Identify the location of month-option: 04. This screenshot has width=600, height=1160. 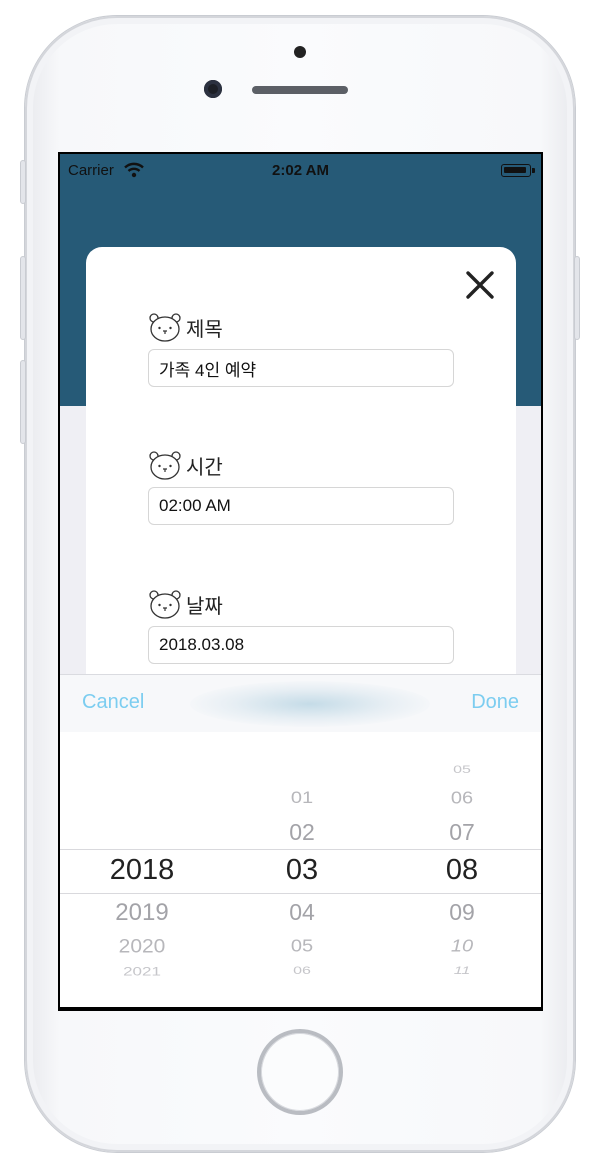
(302, 912).